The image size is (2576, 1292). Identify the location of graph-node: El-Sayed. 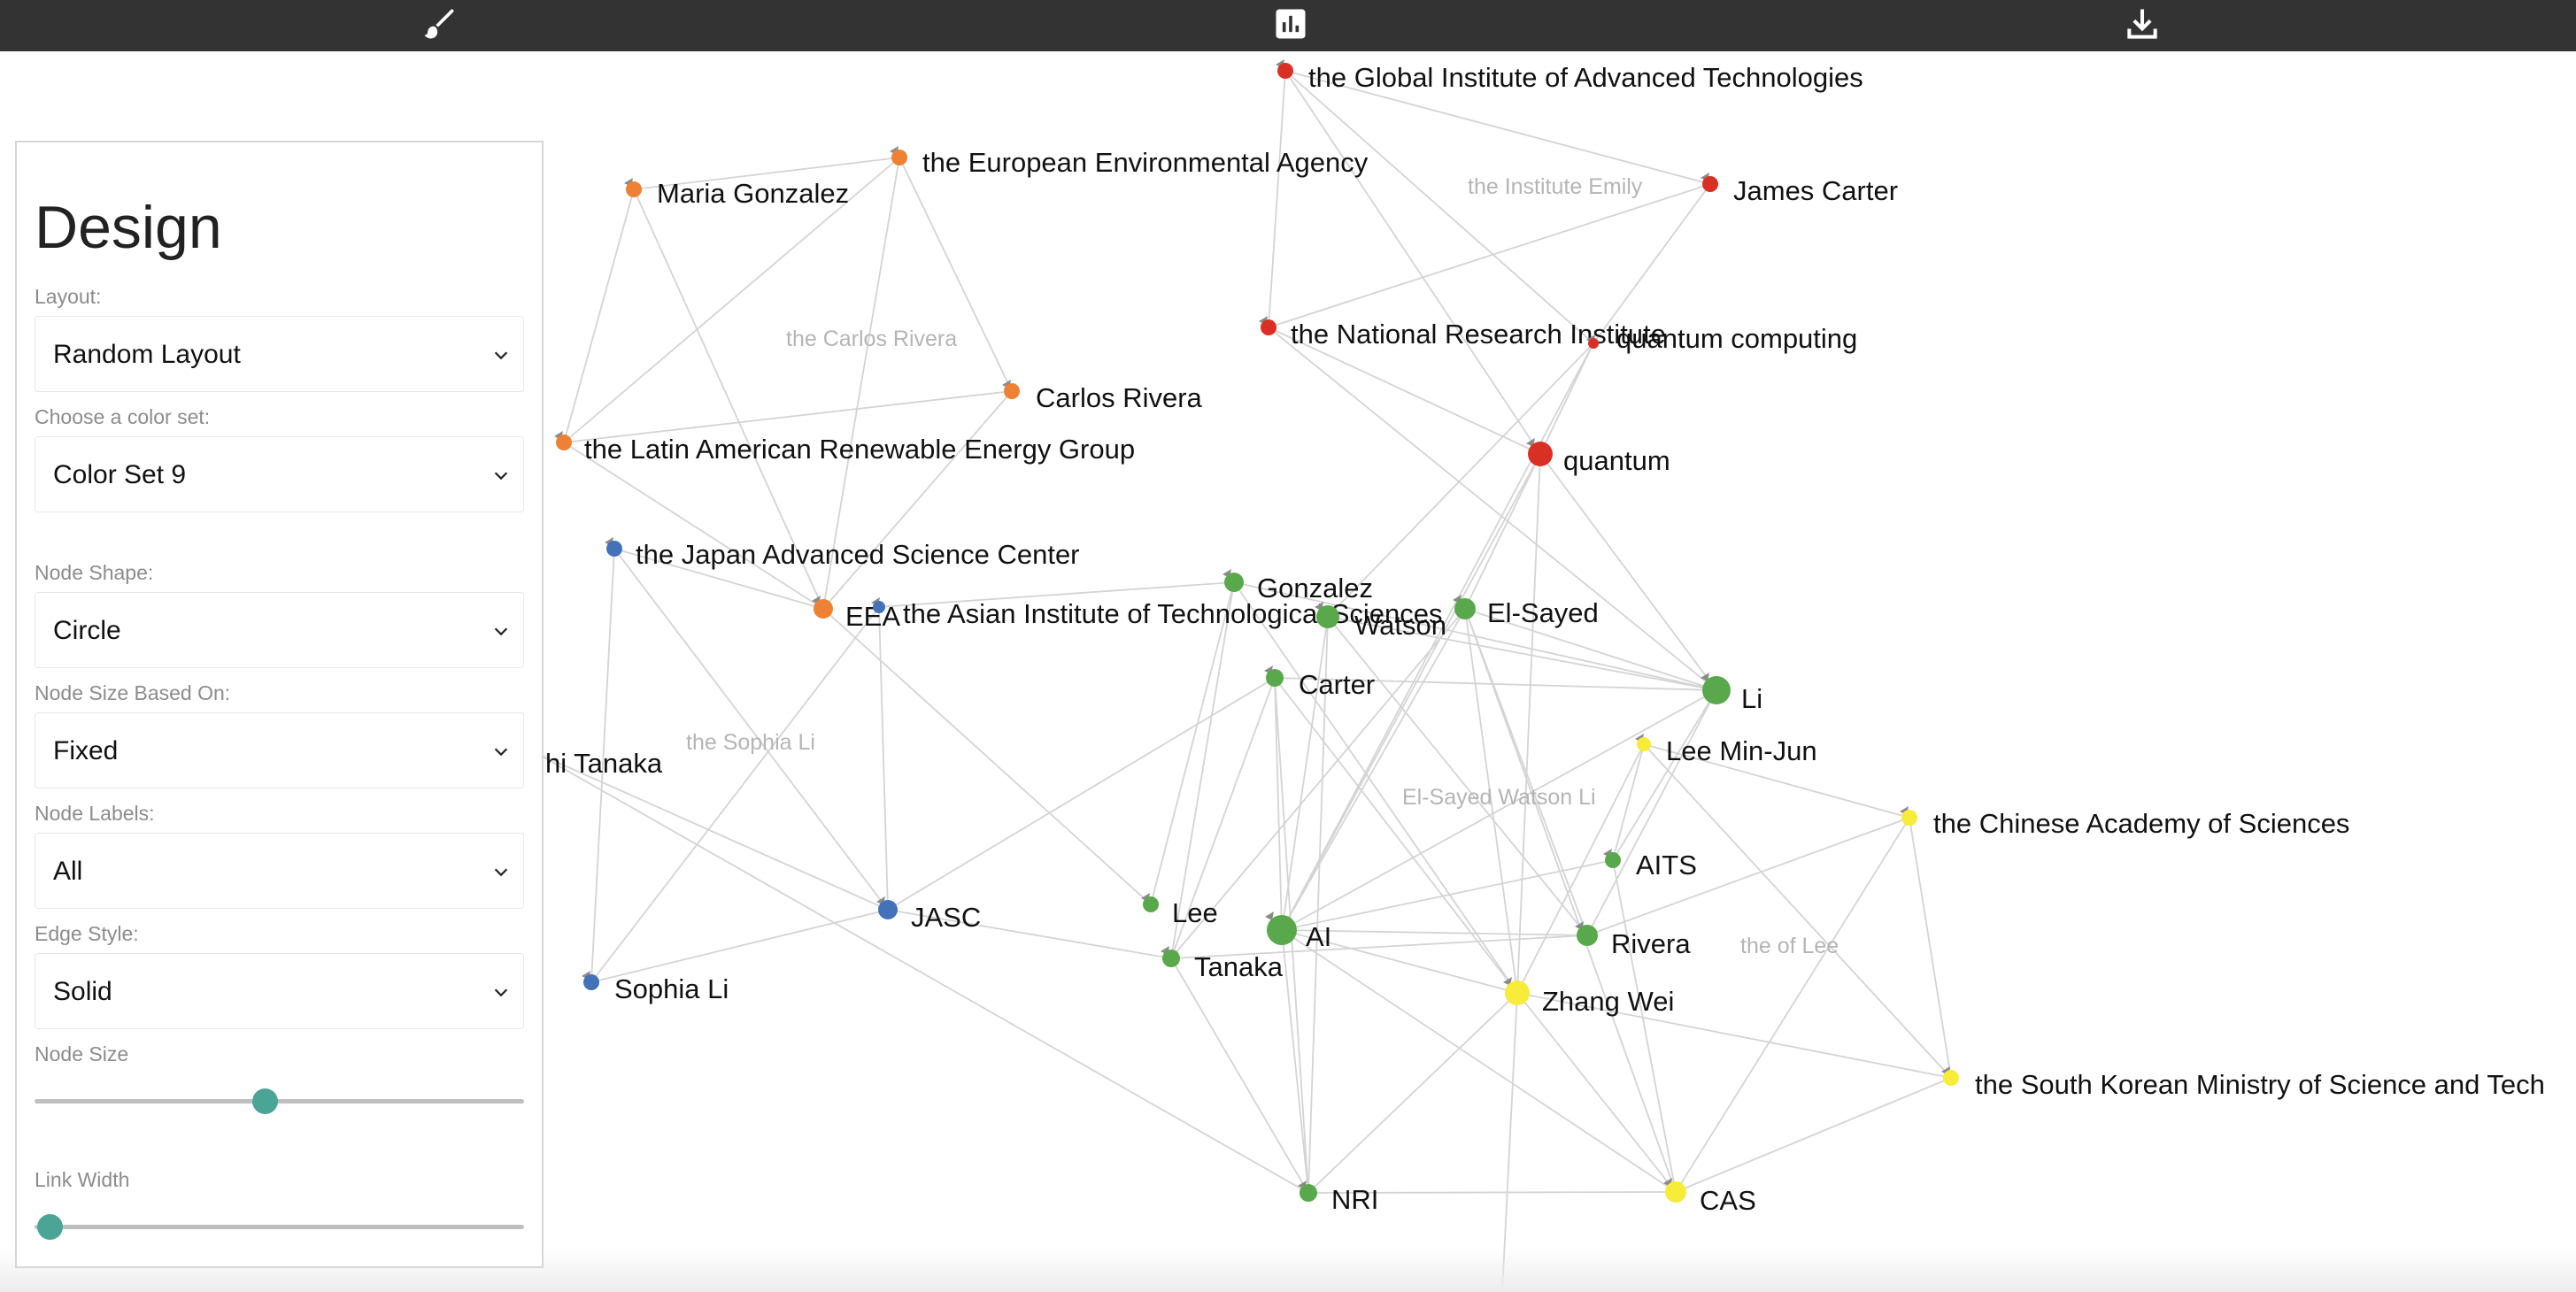
(1526, 611).